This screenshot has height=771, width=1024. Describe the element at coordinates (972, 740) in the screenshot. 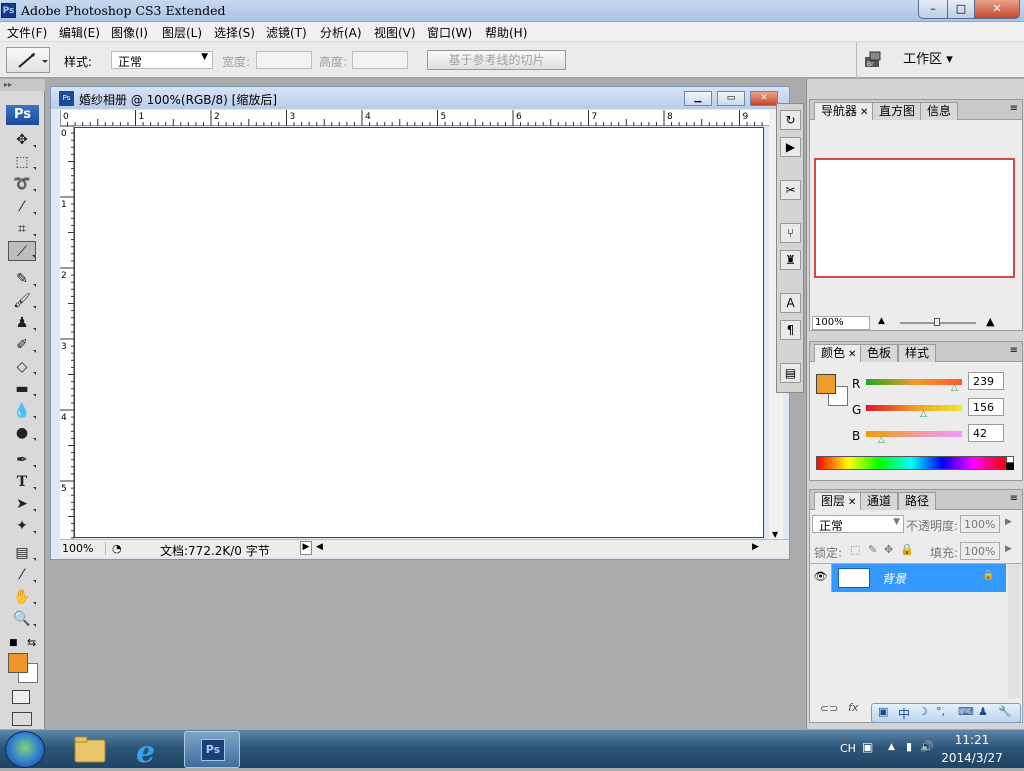

I see `clock-time: 11:21` at that location.